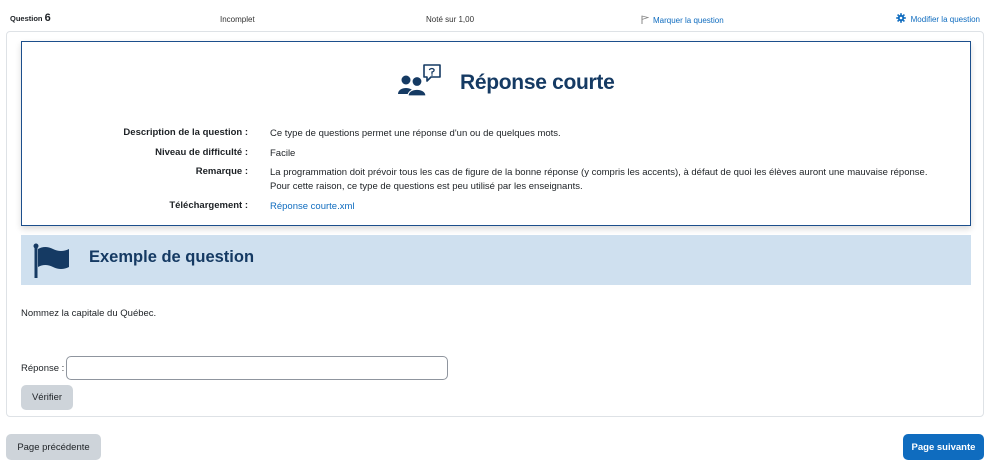 The image size is (995, 464). What do you see at coordinates (257, 368) in the screenshot?
I see `answer-input` at bounding box center [257, 368].